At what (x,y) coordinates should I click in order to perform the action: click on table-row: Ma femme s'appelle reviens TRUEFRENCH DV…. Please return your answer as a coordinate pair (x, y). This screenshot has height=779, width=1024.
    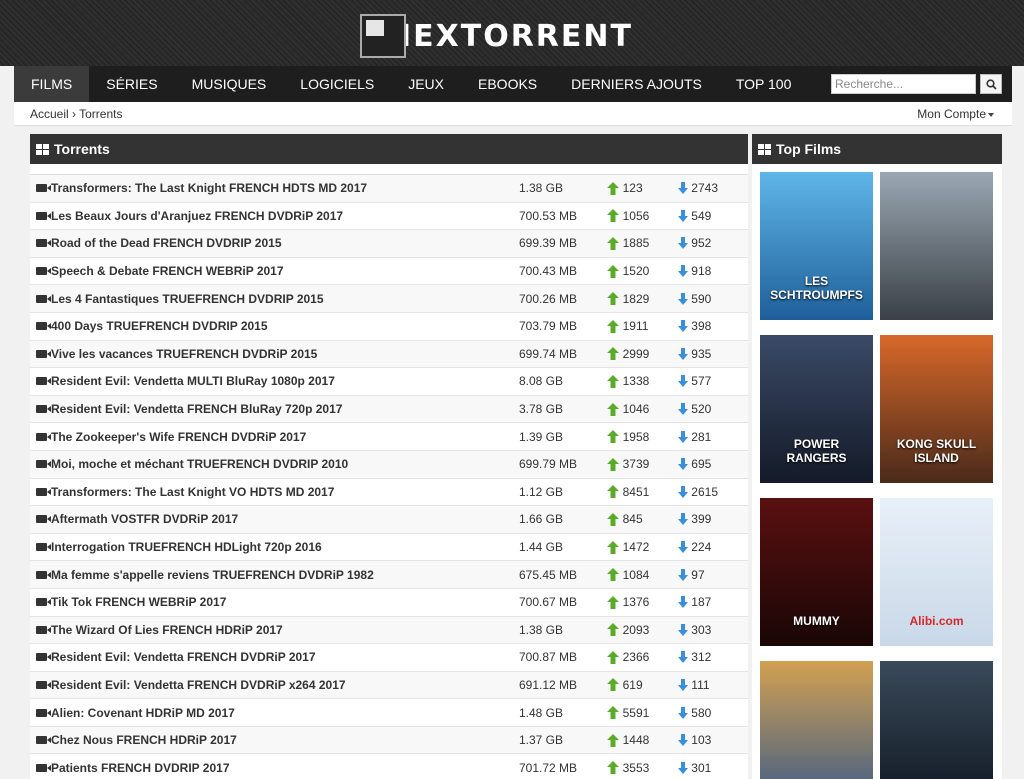
    Looking at the image, I should click on (389, 575).